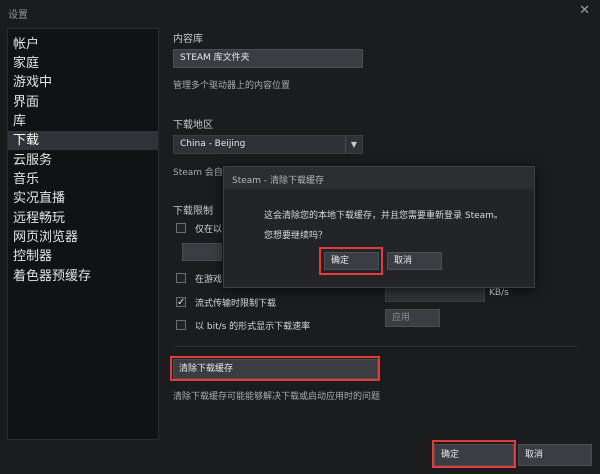 The width and height of the screenshot is (600, 474). Describe the element at coordinates (253, 327) in the screenshot. I see `bits-per-second-label: 以 bit/s 的形式显示下载速率` at that location.